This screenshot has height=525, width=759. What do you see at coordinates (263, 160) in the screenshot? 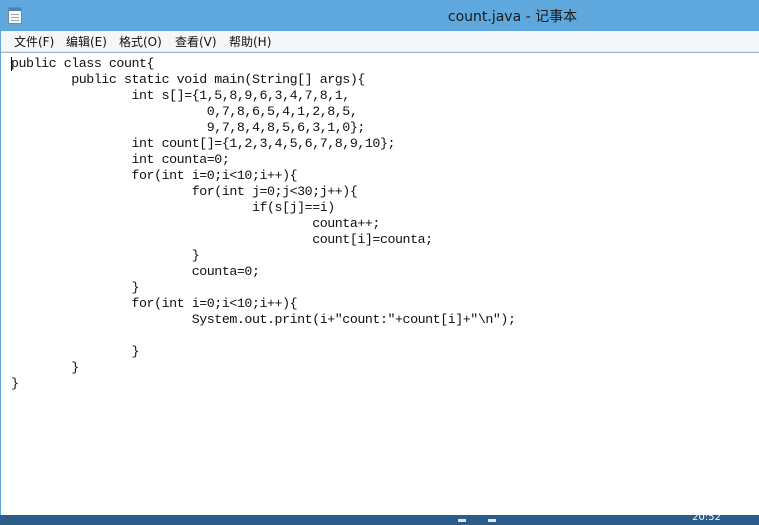
I see `code-line: int counta=0;` at bounding box center [263, 160].